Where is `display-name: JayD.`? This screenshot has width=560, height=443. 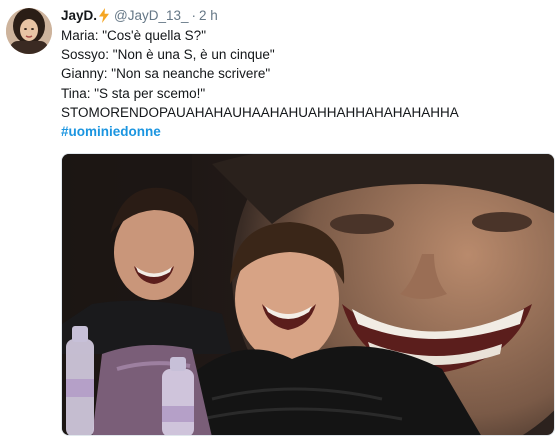 display-name: JayD. is located at coordinates (79, 15).